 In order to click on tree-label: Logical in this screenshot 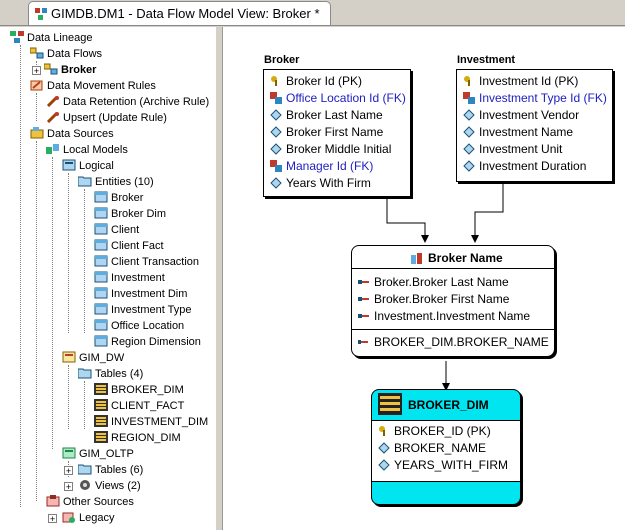, I will do `click(96, 166)`.